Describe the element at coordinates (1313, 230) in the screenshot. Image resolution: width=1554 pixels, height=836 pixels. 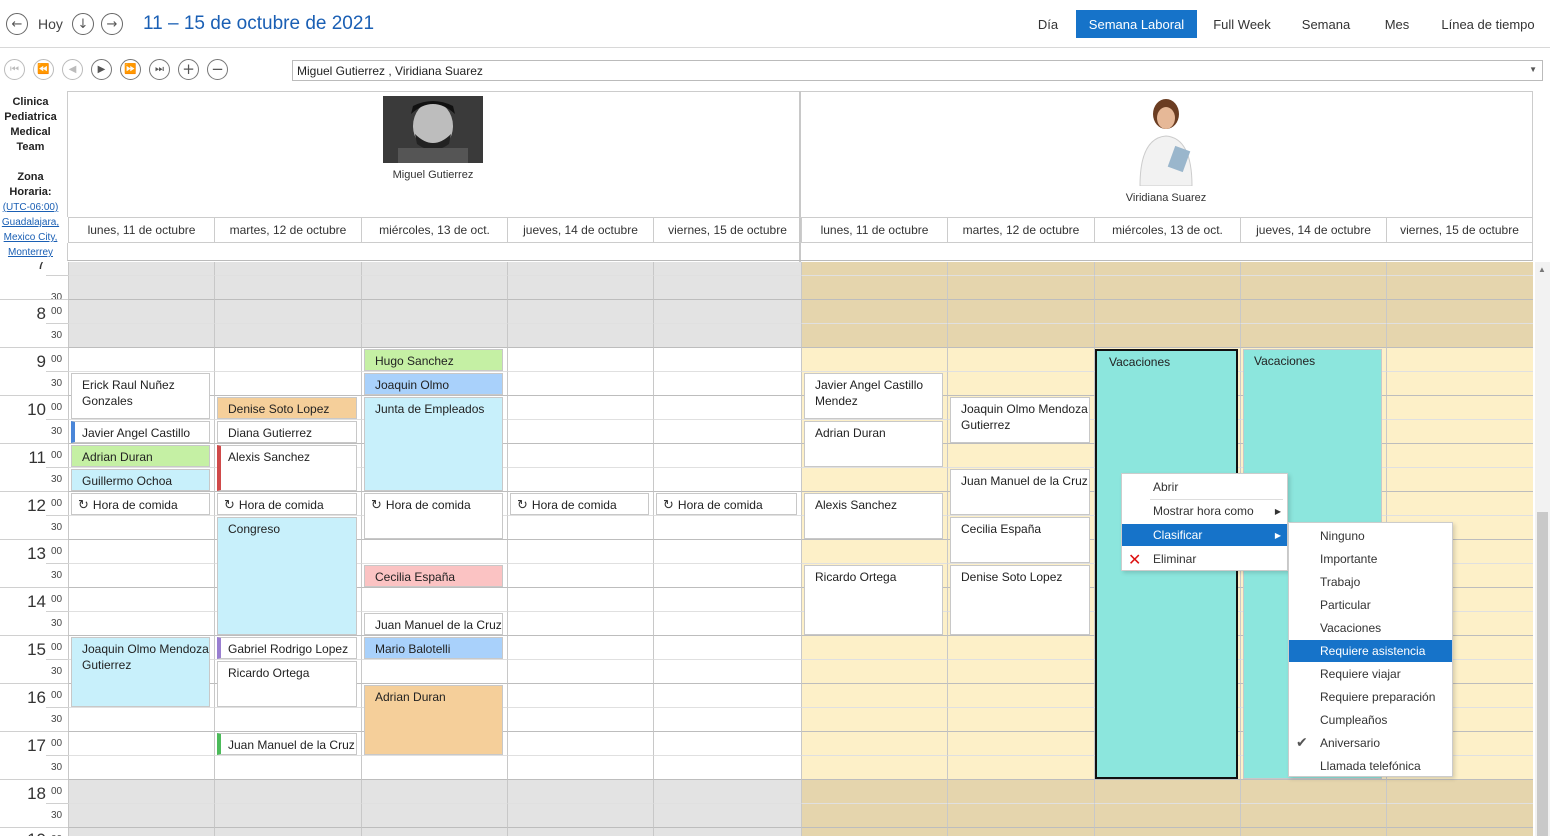
I see `day-header: jueves, 14 de octubre` at that location.